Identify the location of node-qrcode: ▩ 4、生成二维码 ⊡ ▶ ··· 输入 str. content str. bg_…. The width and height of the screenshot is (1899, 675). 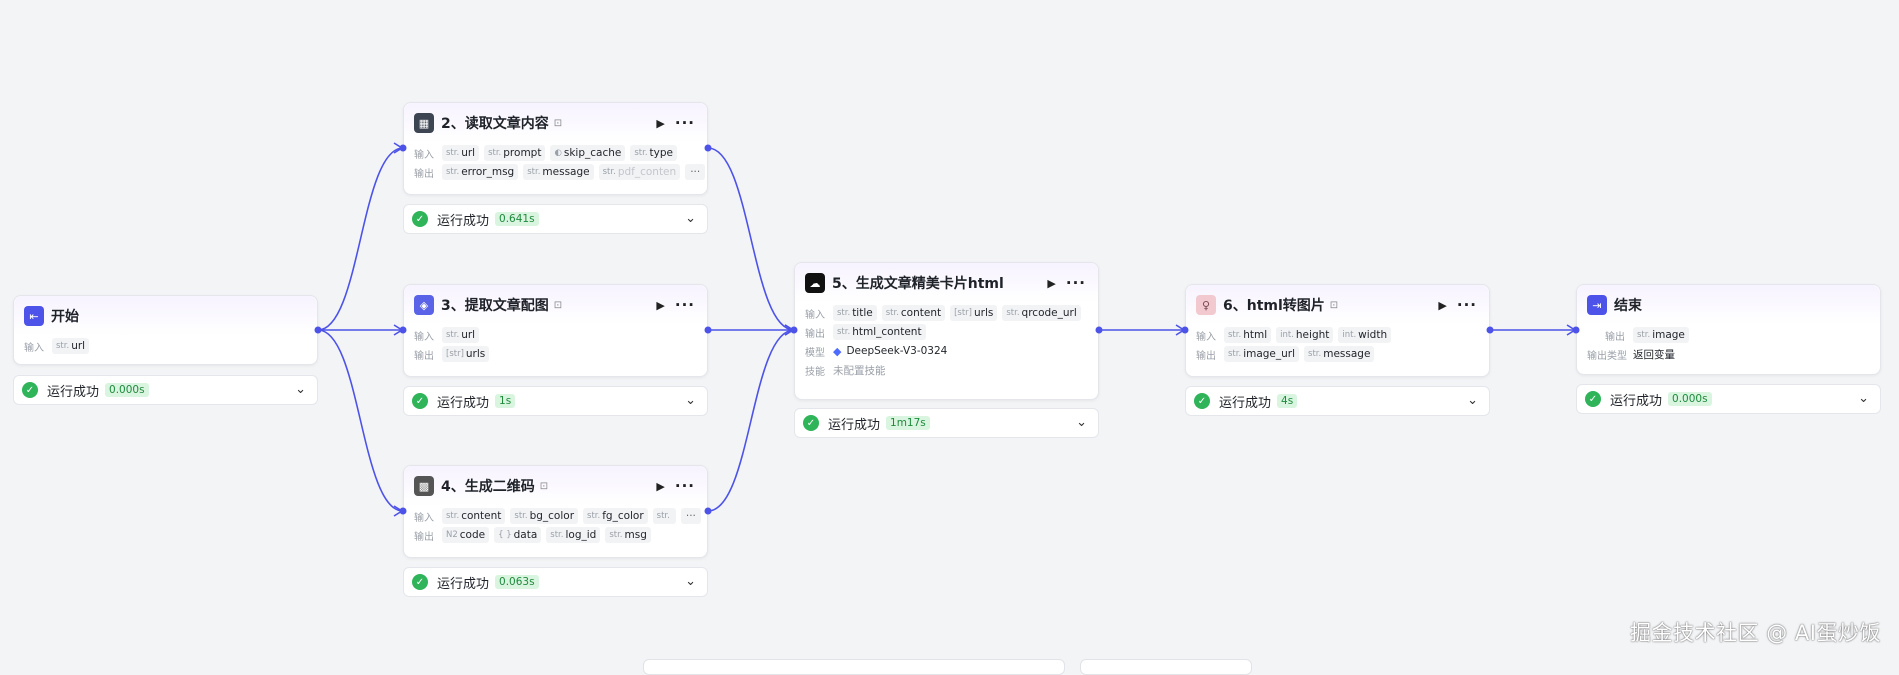
(555, 511).